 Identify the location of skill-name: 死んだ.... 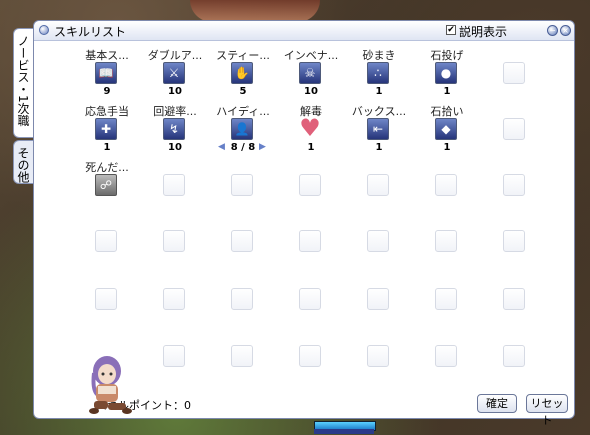
(107, 167).